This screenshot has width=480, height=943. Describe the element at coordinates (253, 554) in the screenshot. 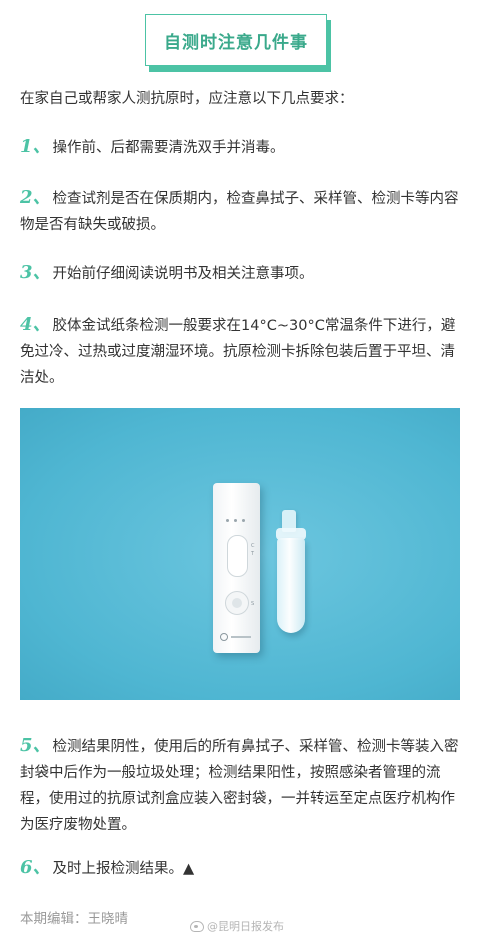

I see `t-mark: T` at that location.